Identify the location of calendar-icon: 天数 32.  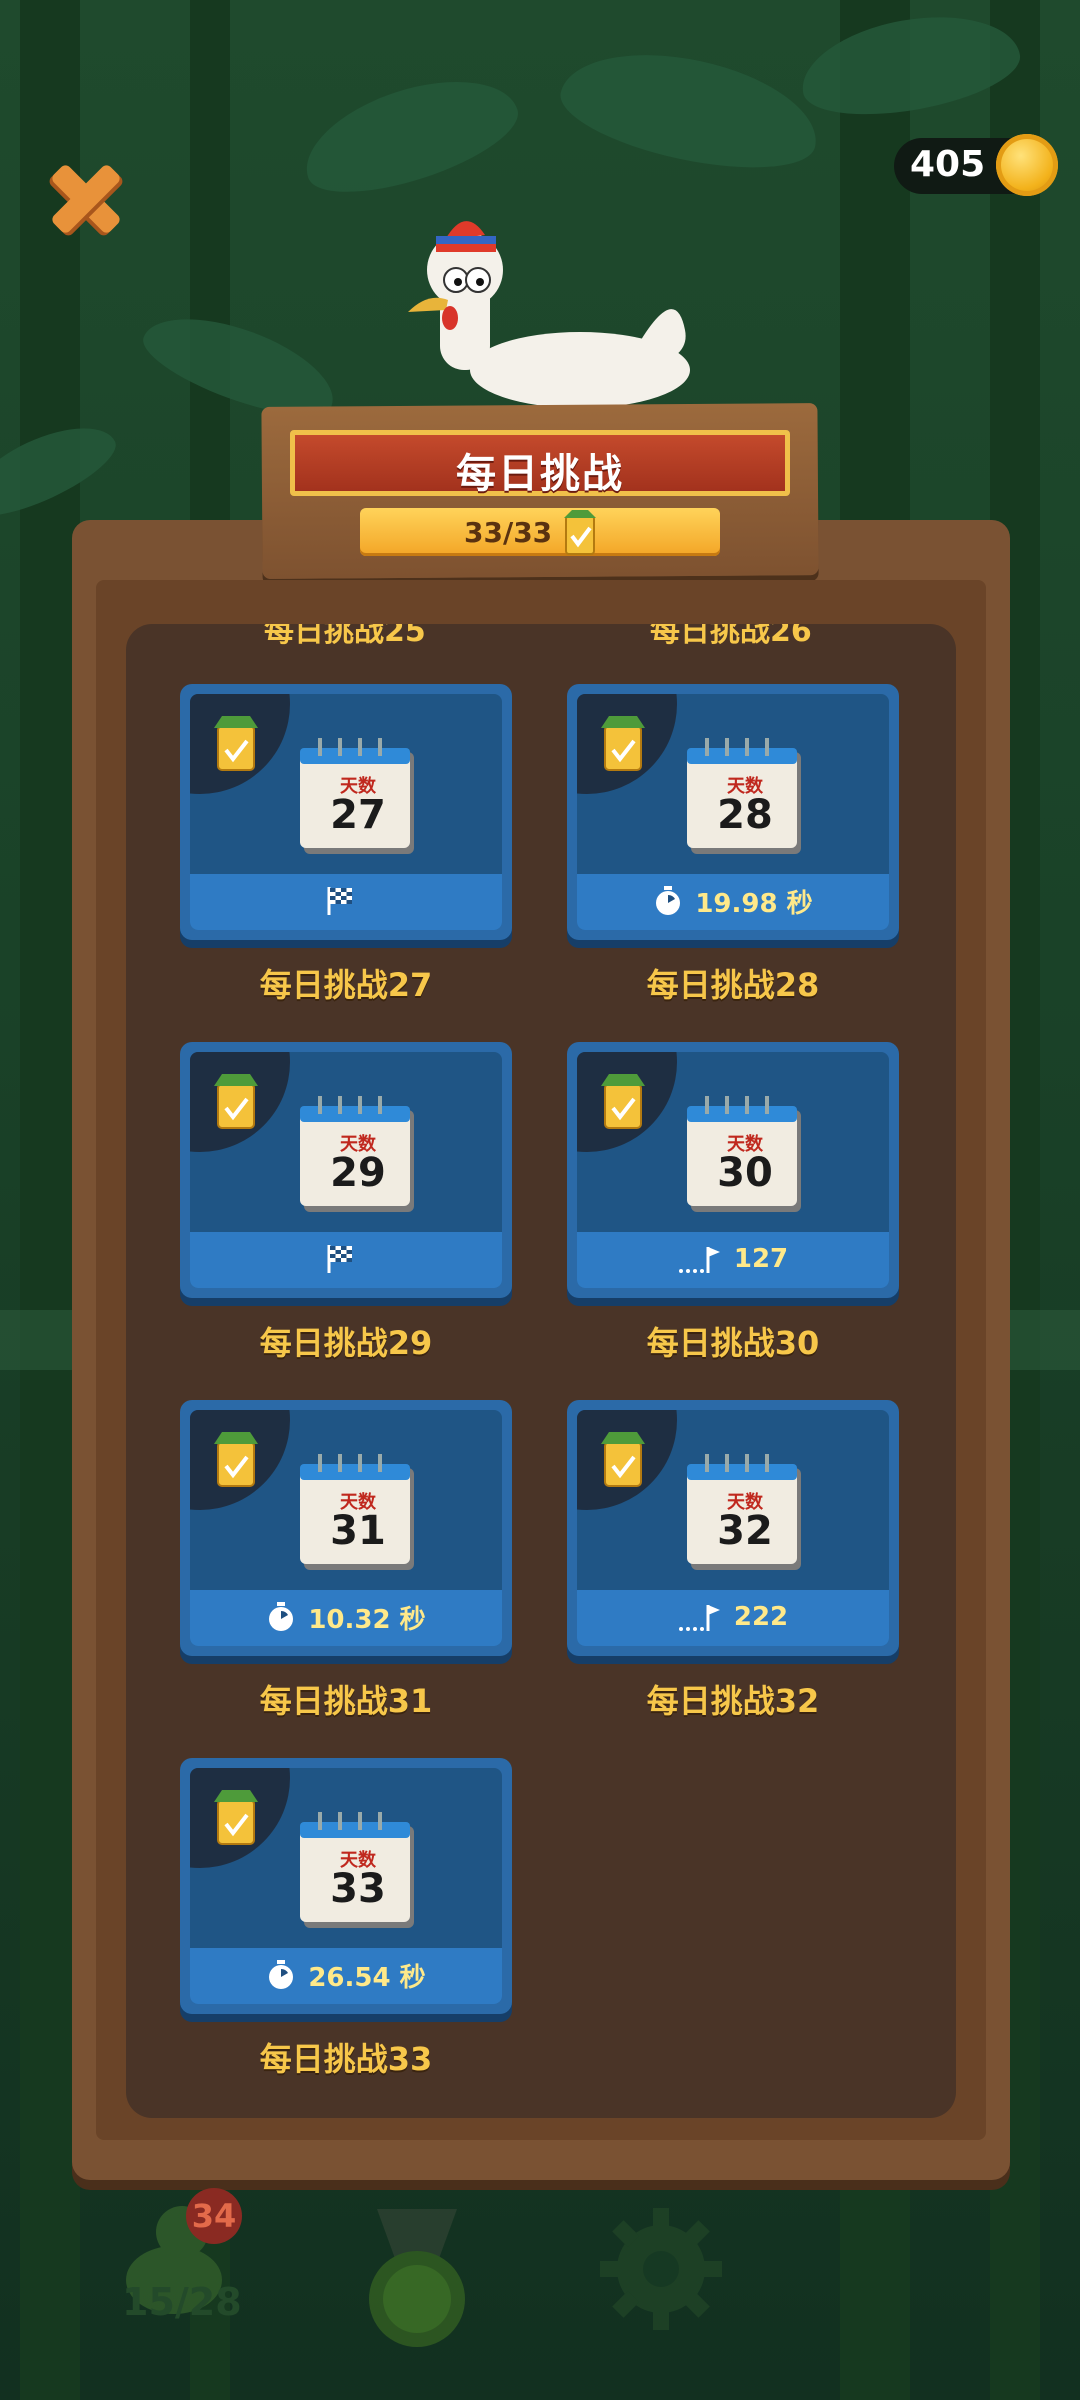
(745, 1509).